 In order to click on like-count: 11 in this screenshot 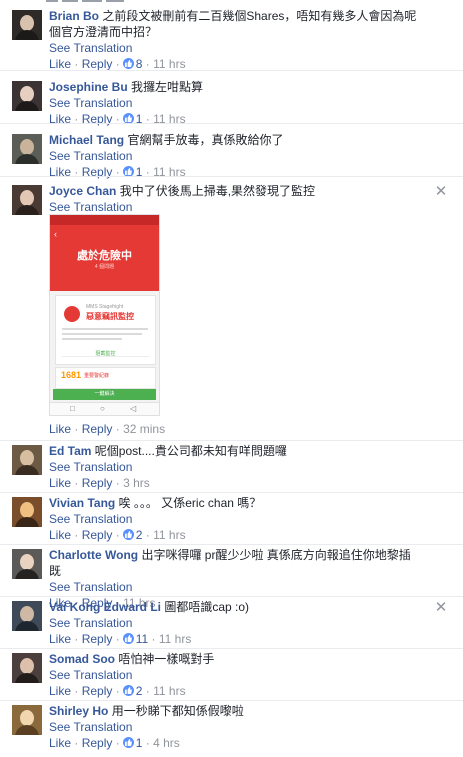, I will do `click(142, 639)`.